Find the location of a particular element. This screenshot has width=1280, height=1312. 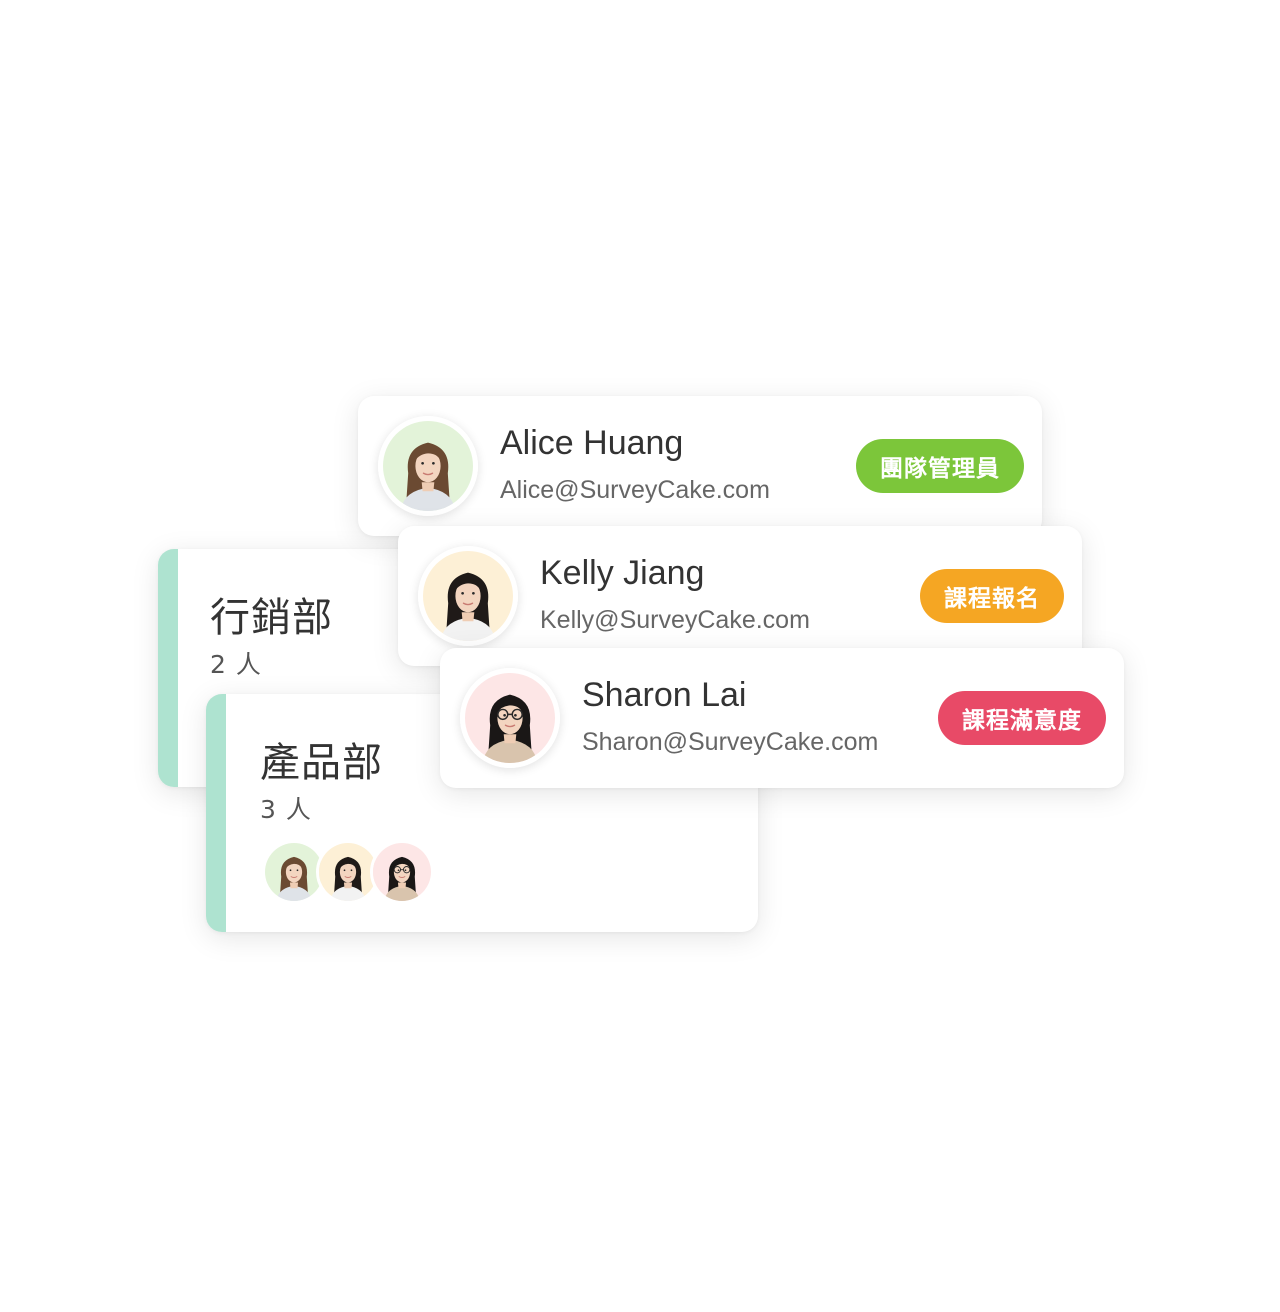

department-name: 行銷部 is located at coordinates (271, 618).